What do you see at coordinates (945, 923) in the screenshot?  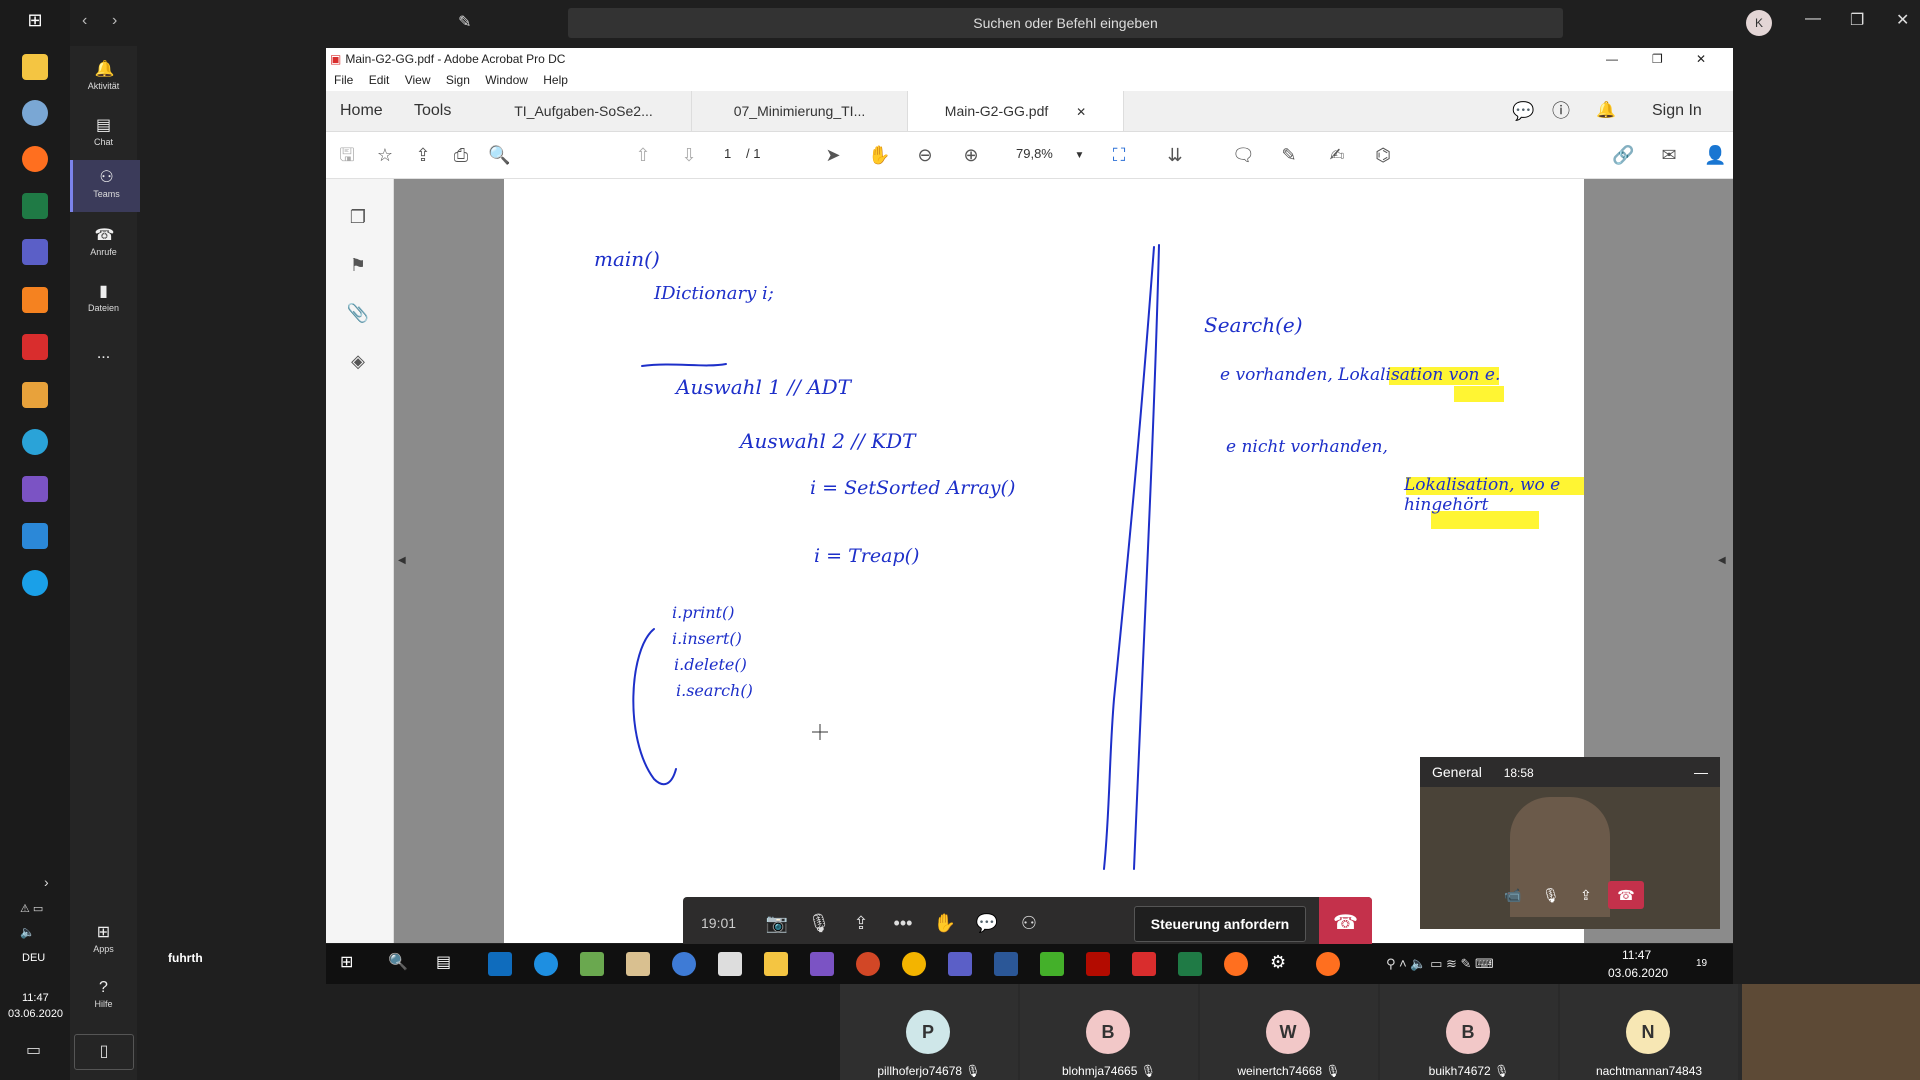 I see `raise-hand-icon: ✋` at bounding box center [945, 923].